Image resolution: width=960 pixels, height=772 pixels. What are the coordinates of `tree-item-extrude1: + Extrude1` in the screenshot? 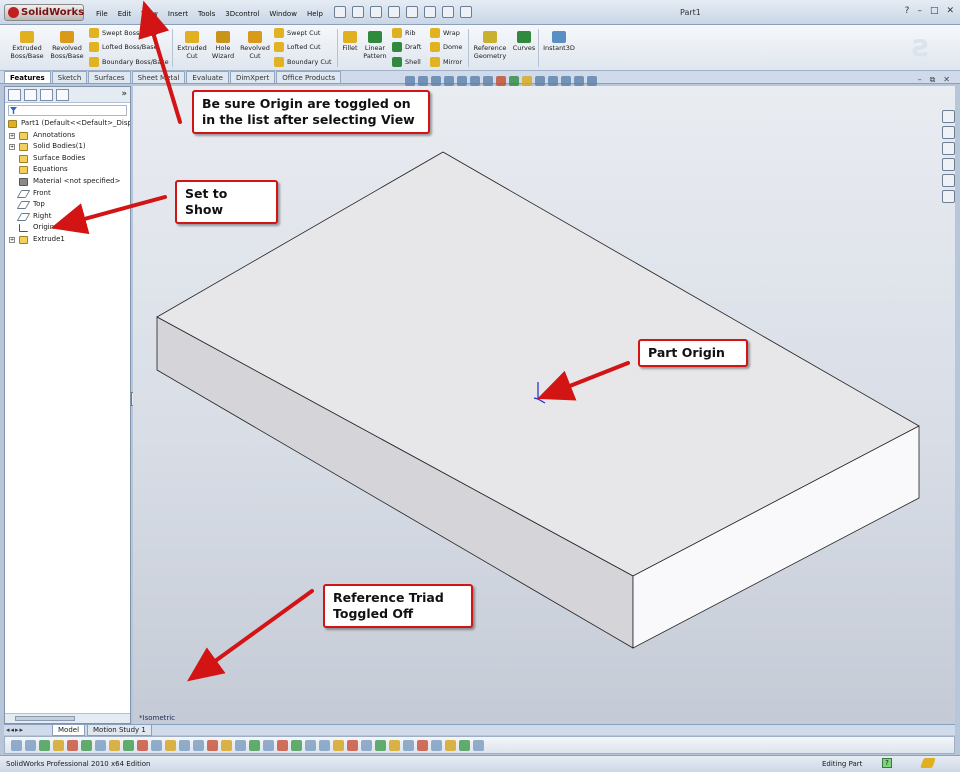 It's located at (67, 240).